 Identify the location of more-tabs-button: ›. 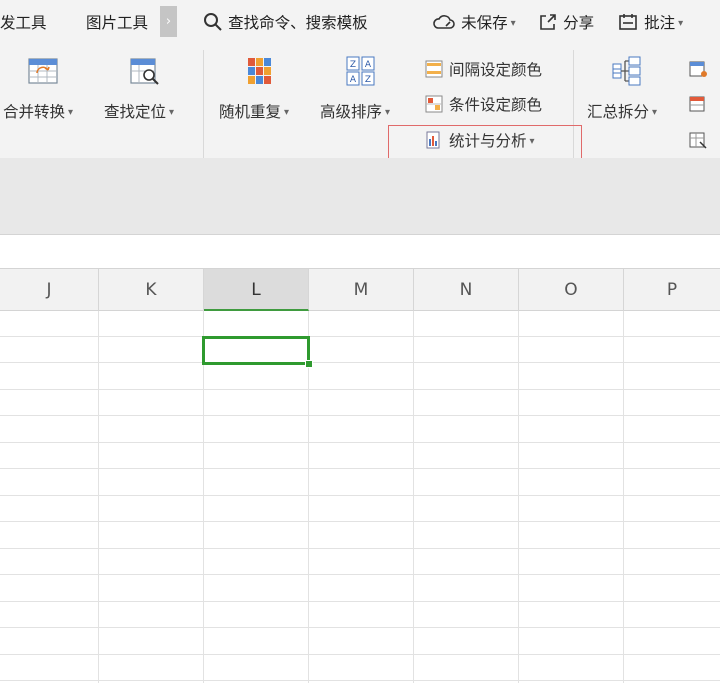
(168, 21).